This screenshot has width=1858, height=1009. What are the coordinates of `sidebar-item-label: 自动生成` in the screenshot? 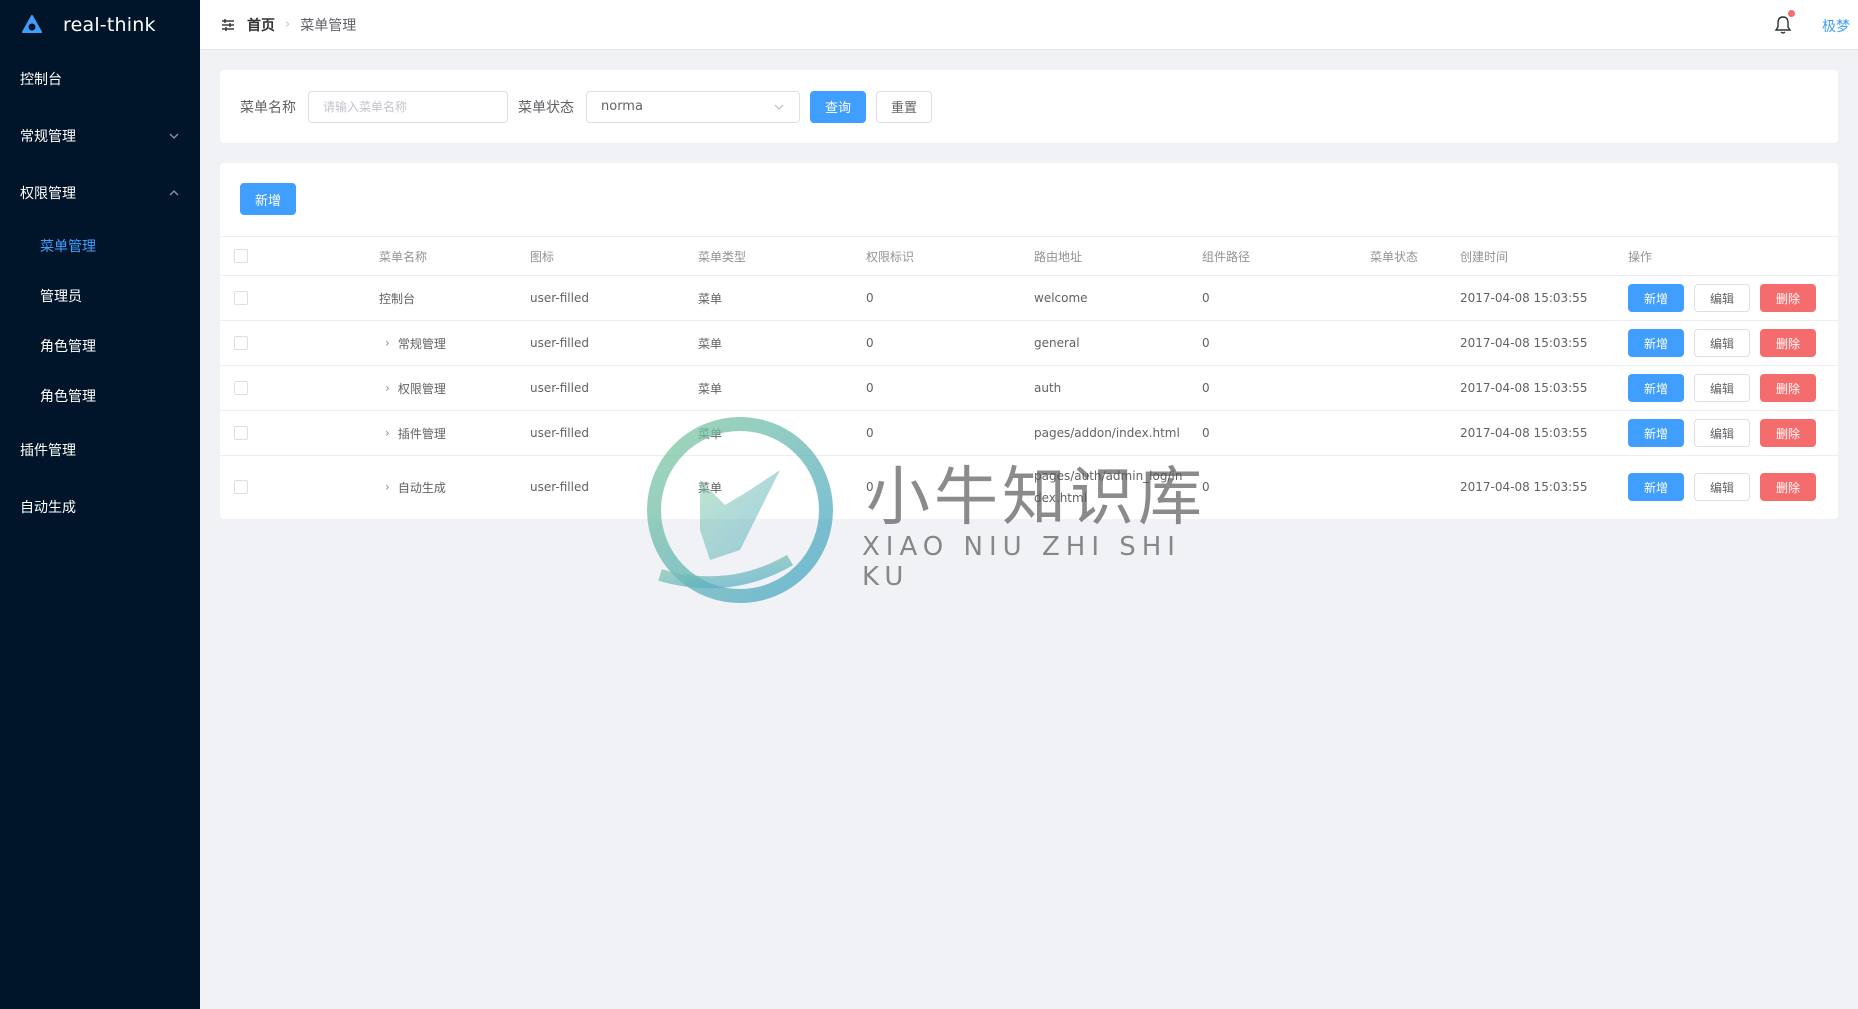 It's located at (48, 507).